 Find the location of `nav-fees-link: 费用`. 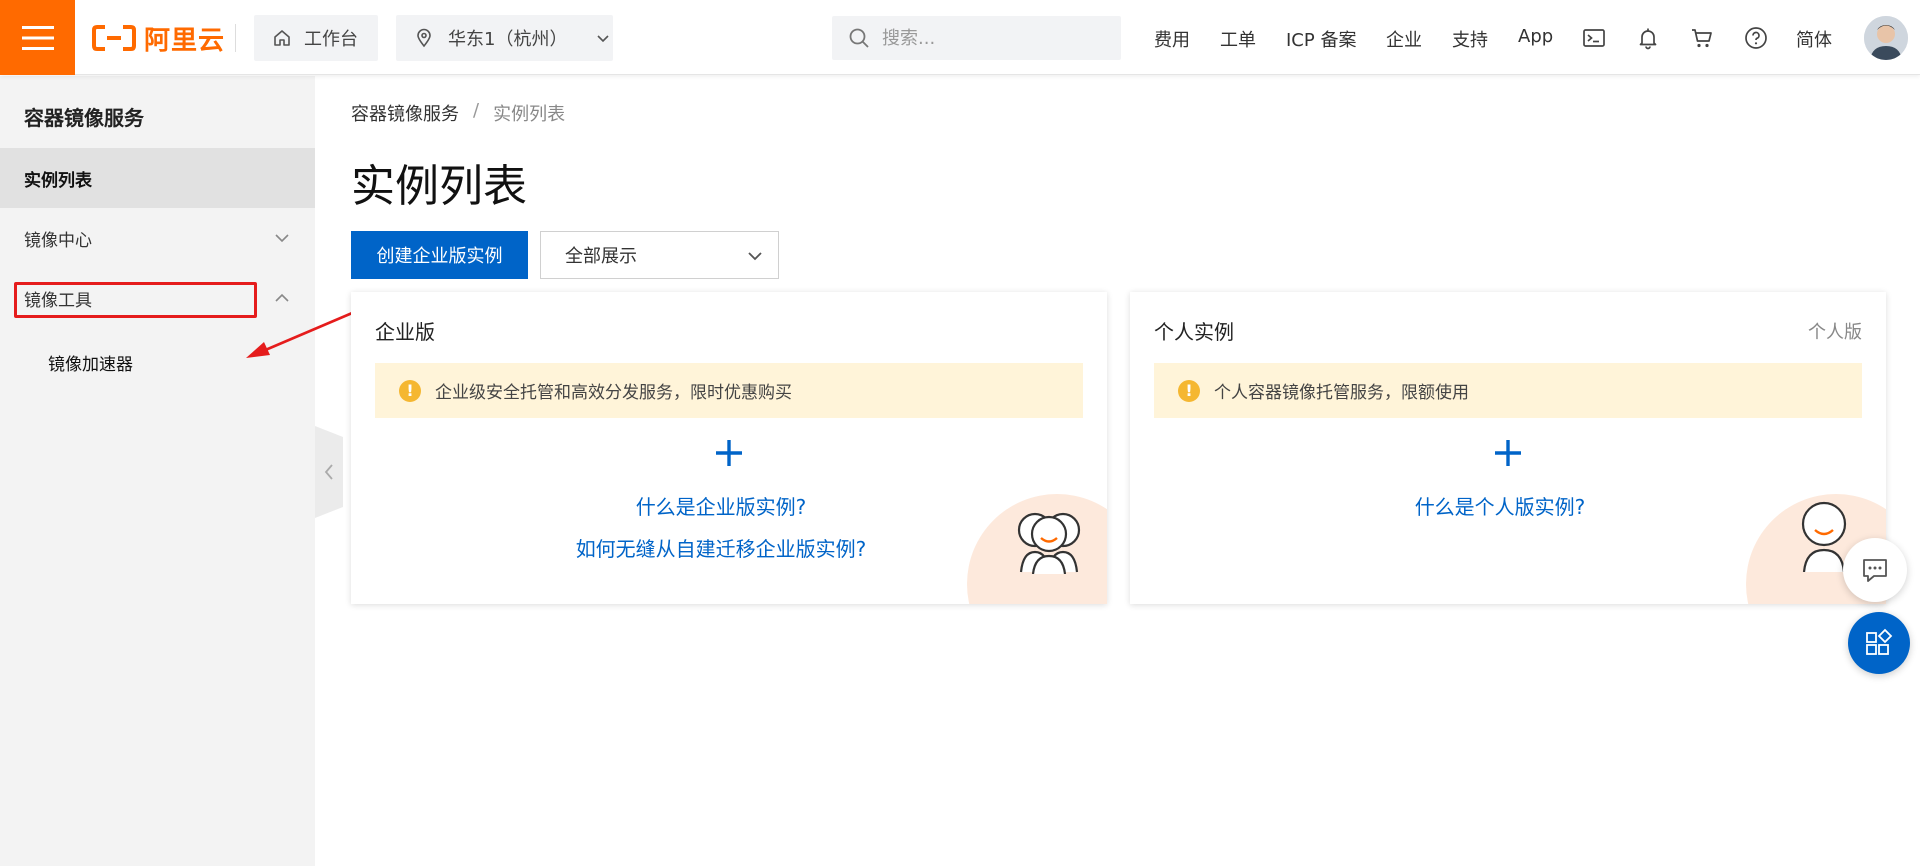

nav-fees-link: 费用 is located at coordinates (1172, 39).